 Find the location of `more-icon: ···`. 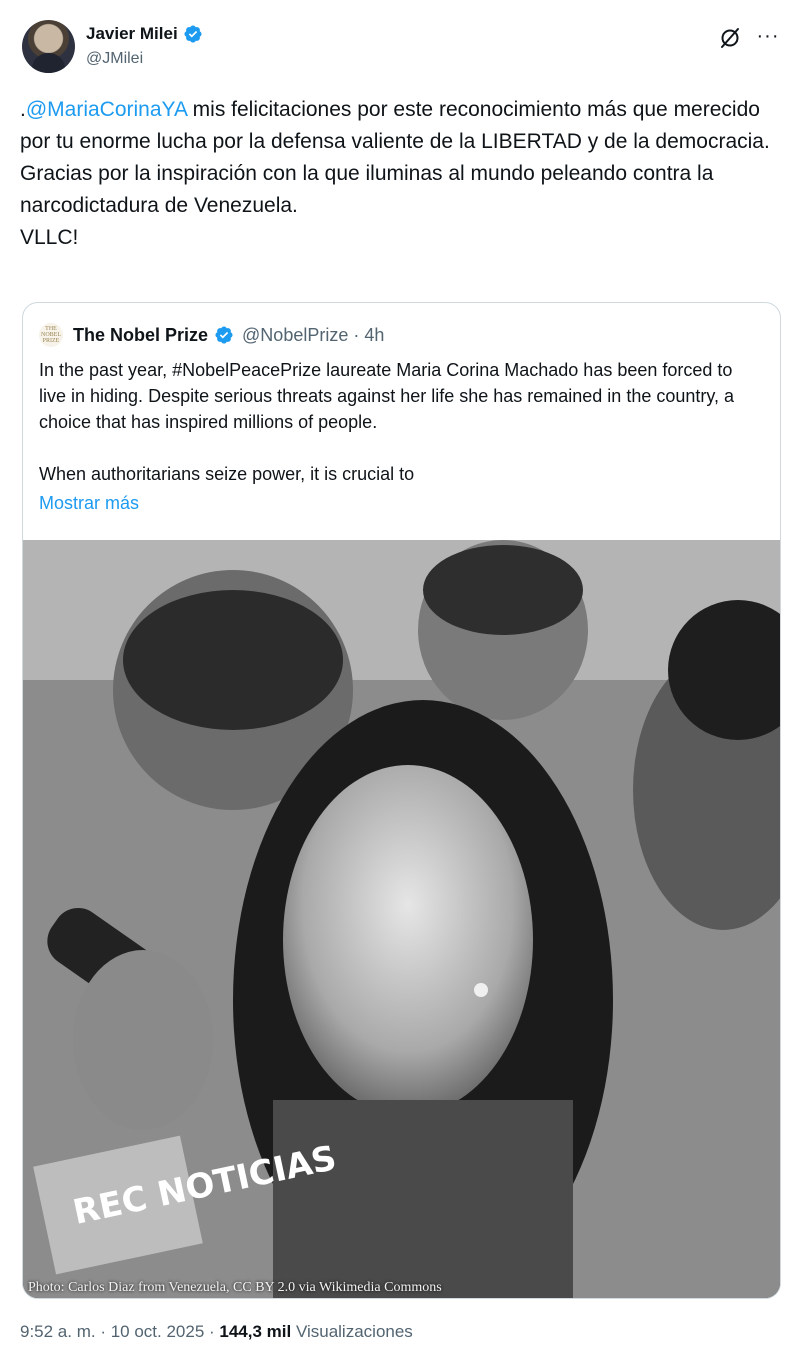

more-icon: ··· is located at coordinates (768, 38).